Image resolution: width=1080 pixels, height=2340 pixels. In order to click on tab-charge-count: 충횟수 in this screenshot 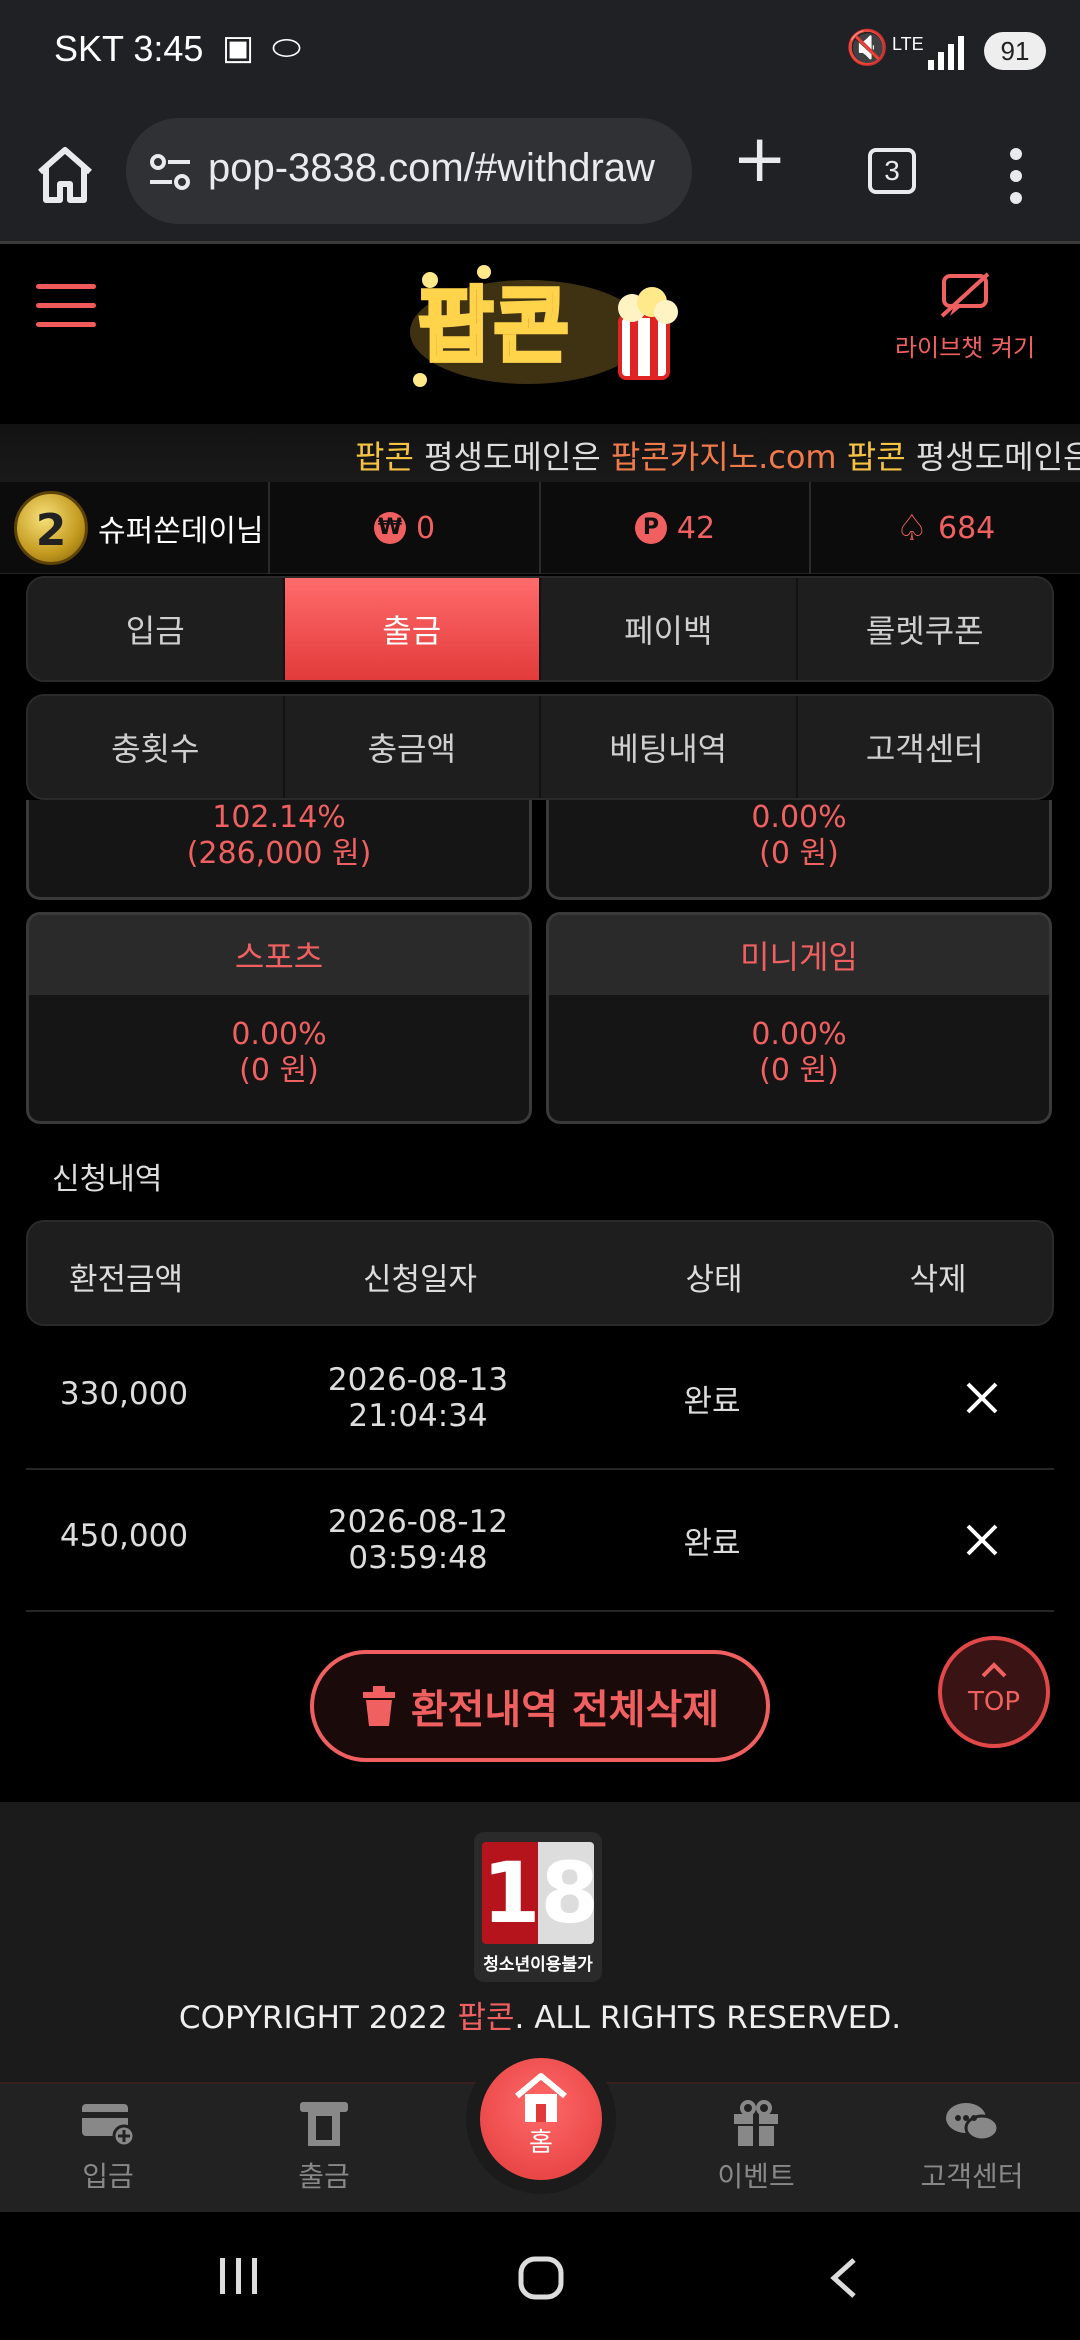, I will do `click(156, 747)`.